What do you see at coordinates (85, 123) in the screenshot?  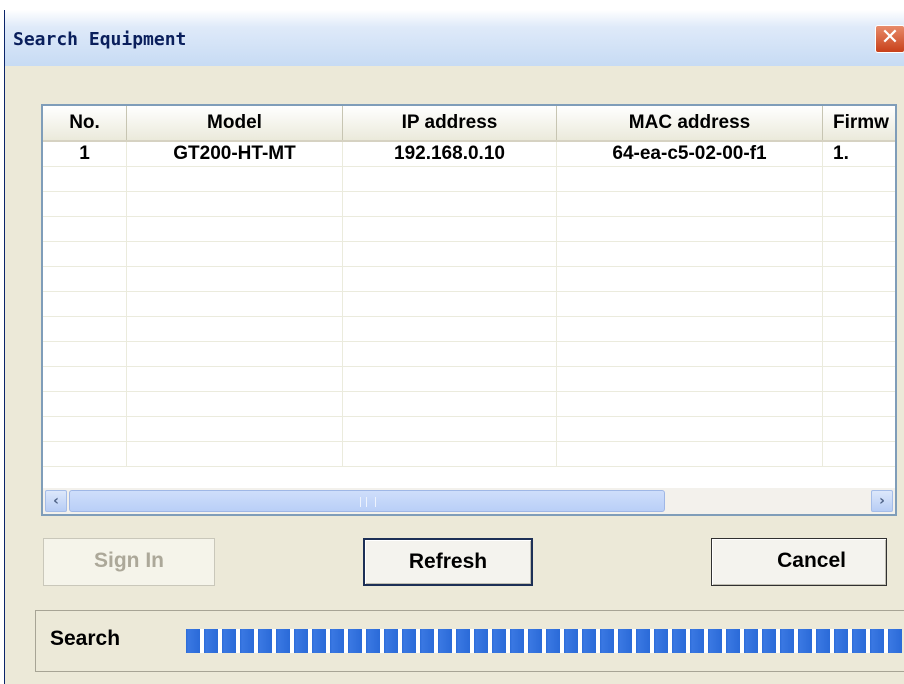 I see `column-header-no: No.` at bounding box center [85, 123].